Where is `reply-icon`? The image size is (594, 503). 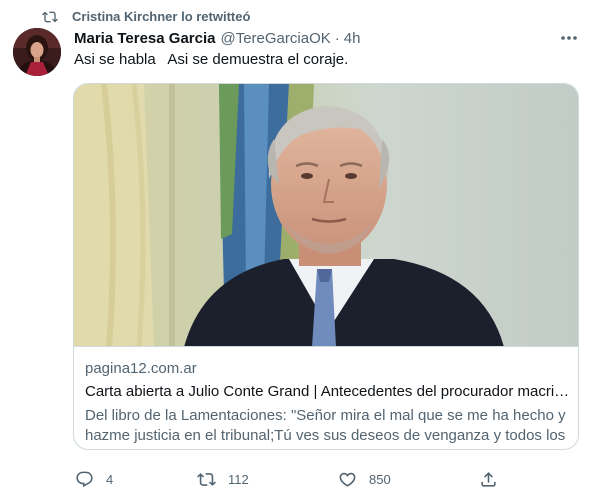
reply-icon is located at coordinates (84, 479).